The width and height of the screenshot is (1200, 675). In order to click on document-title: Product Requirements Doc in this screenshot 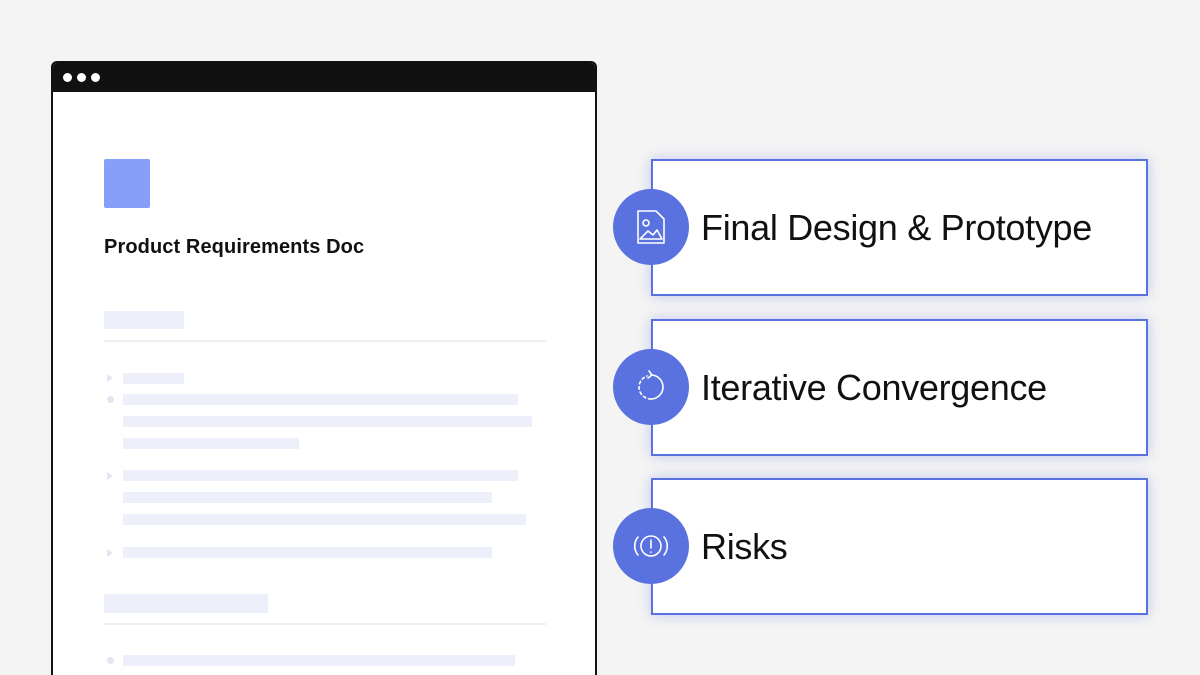, I will do `click(234, 247)`.